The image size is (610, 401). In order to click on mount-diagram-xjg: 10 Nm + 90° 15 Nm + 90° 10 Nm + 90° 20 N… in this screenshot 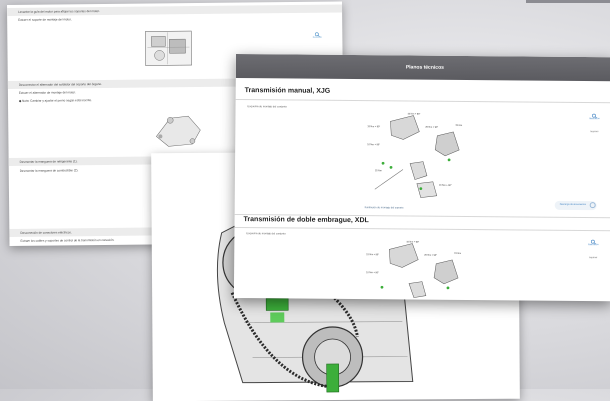, I will do `click(420, 155)`.